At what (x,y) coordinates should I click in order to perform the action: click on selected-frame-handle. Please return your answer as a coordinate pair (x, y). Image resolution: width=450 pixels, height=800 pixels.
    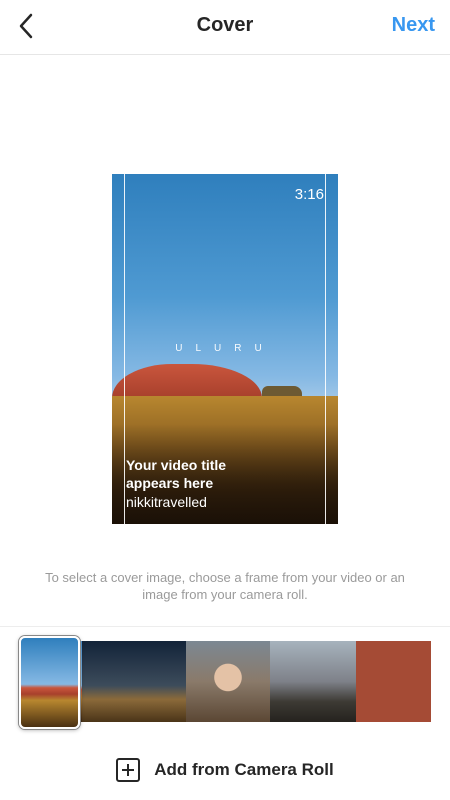
    Looking at the image, I should click on (49, 682).